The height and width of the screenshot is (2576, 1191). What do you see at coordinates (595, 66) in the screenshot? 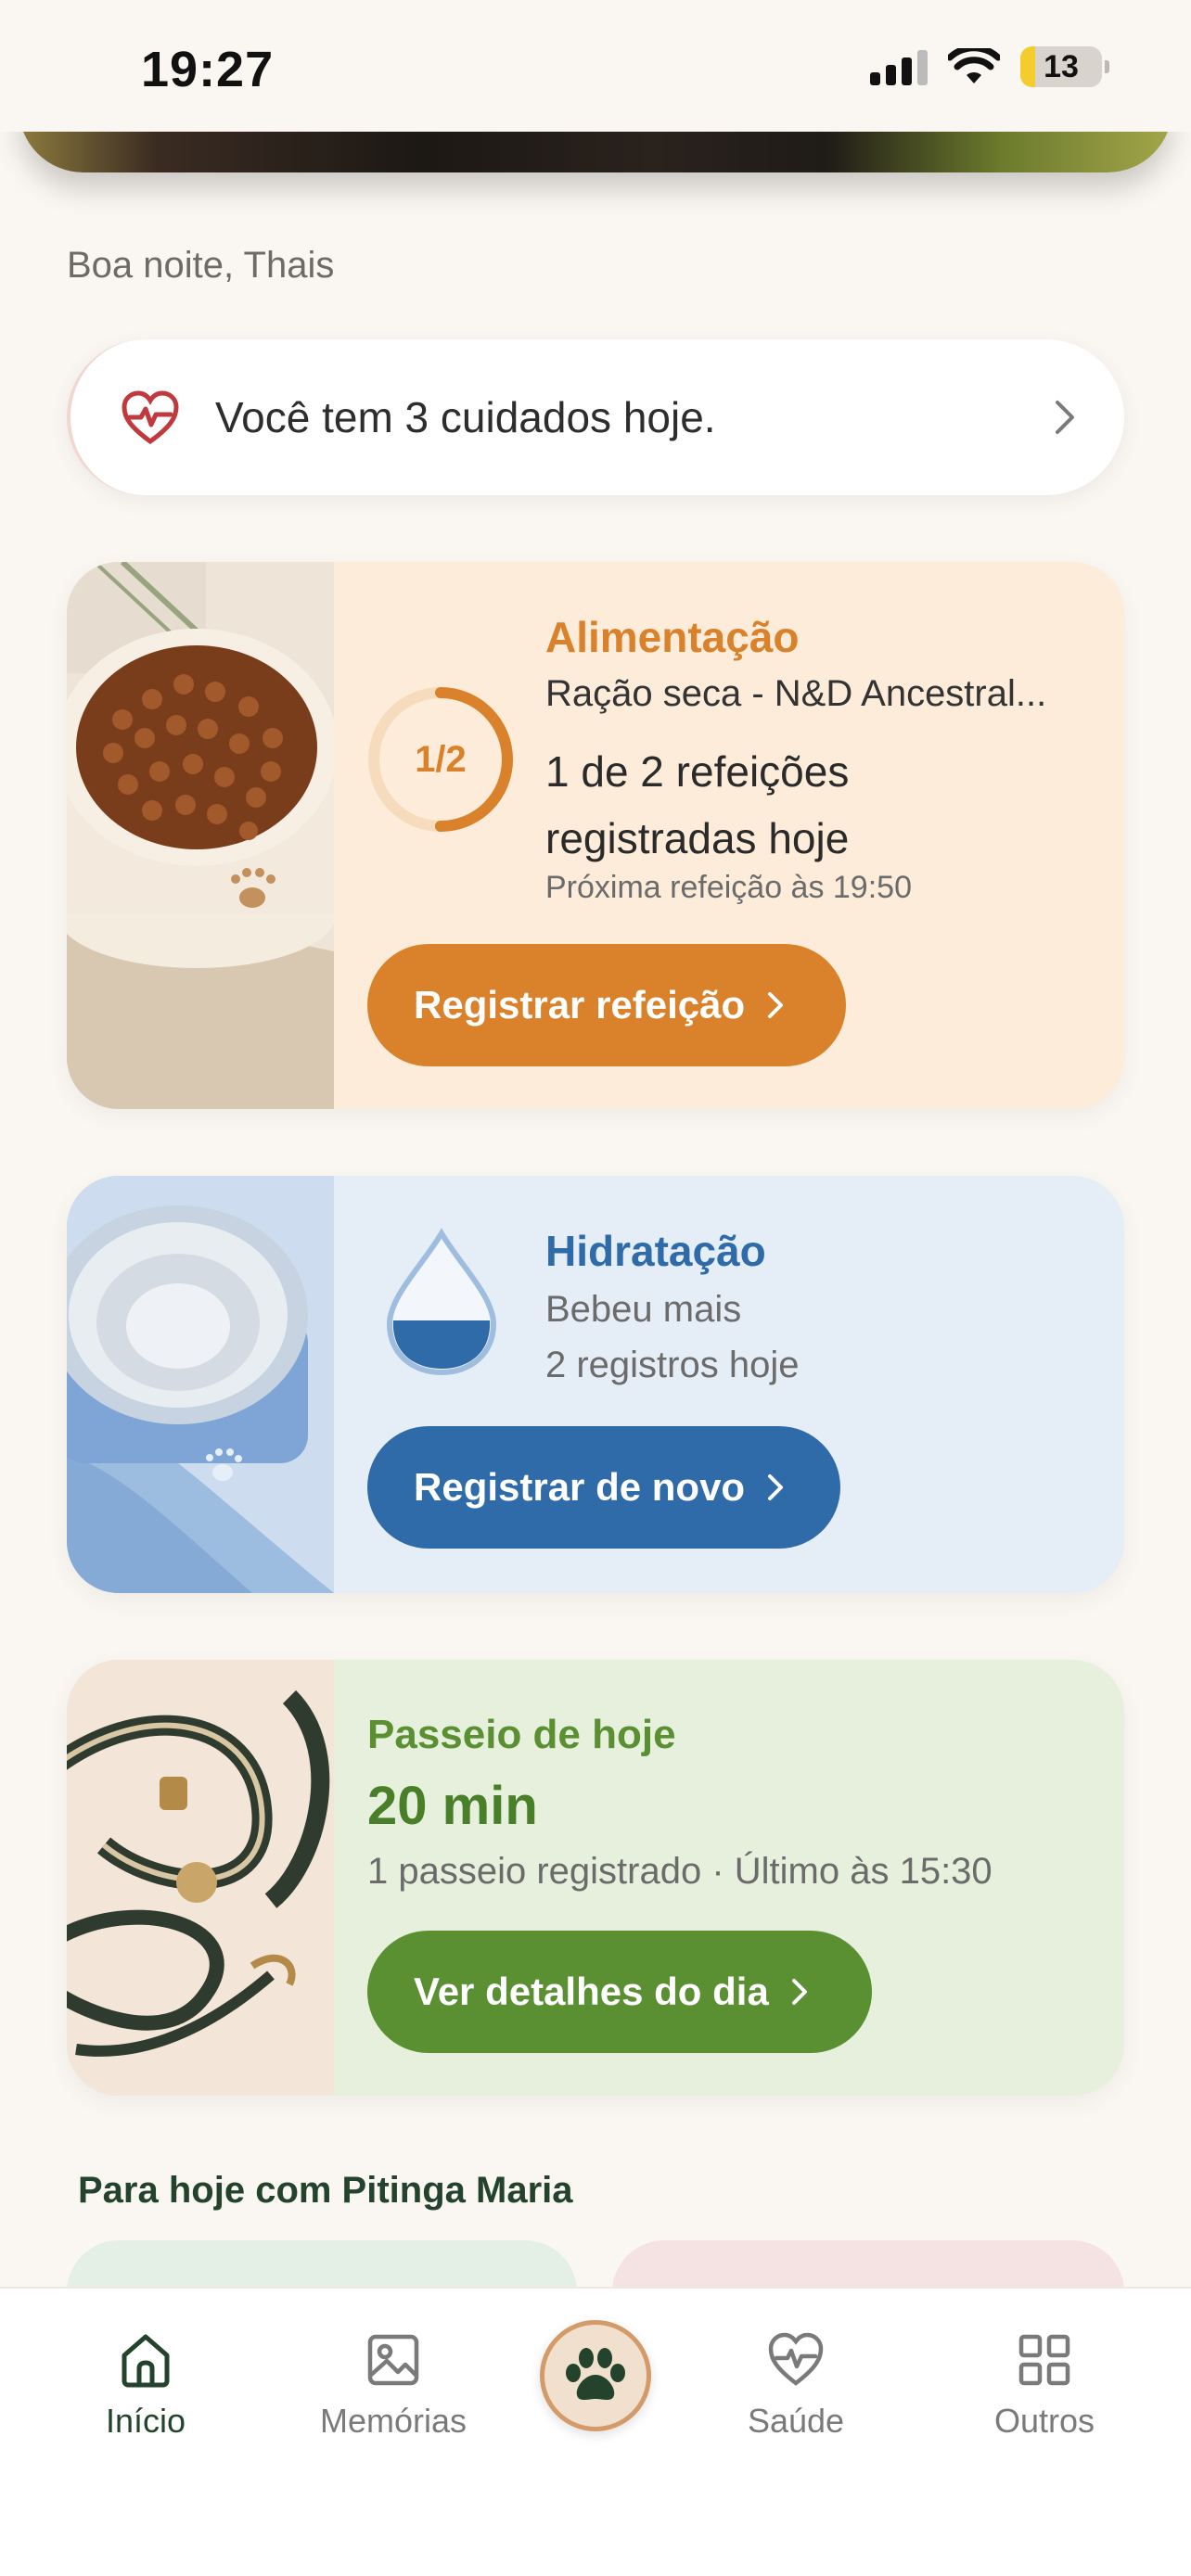
I see `status-bar: 19:27 13` at bounding box center [595, 66].